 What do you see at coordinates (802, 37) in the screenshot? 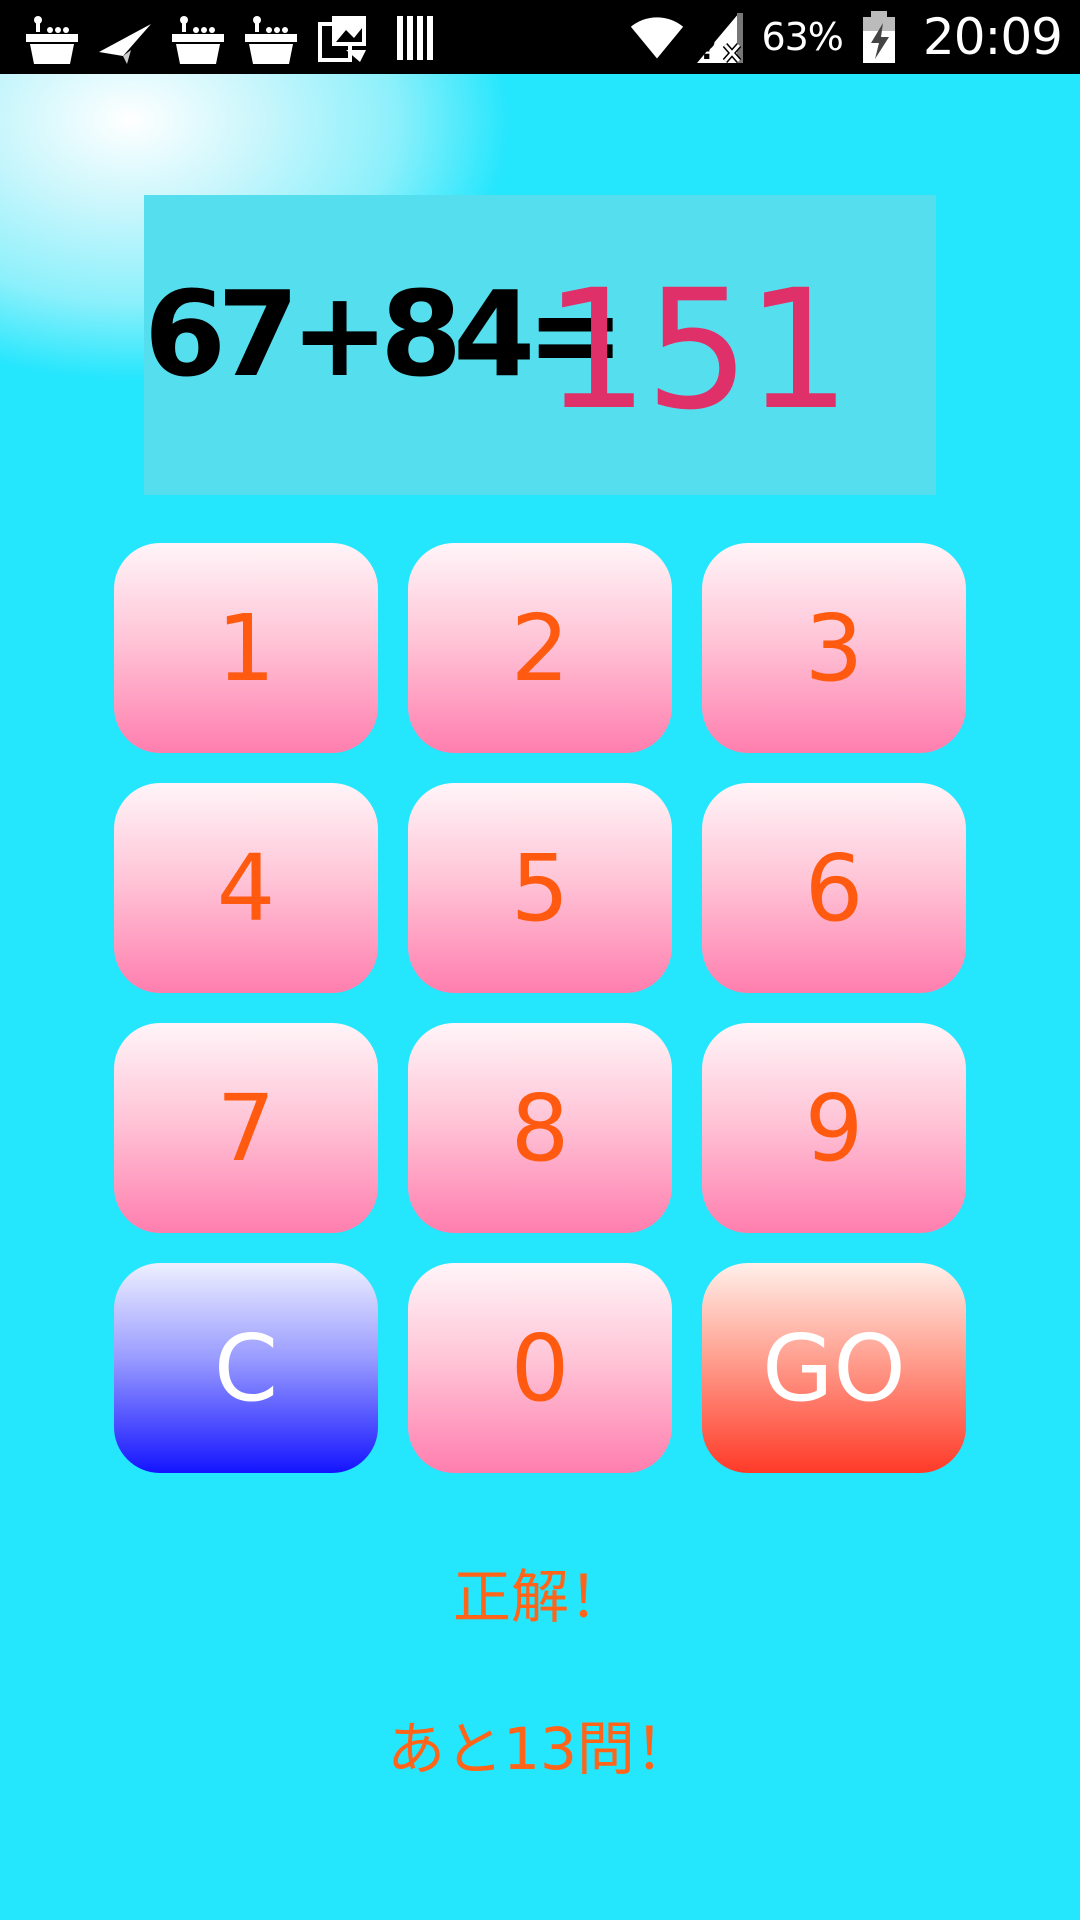
I see `battery-percentage: 63%` at bounding box center [802, 37].